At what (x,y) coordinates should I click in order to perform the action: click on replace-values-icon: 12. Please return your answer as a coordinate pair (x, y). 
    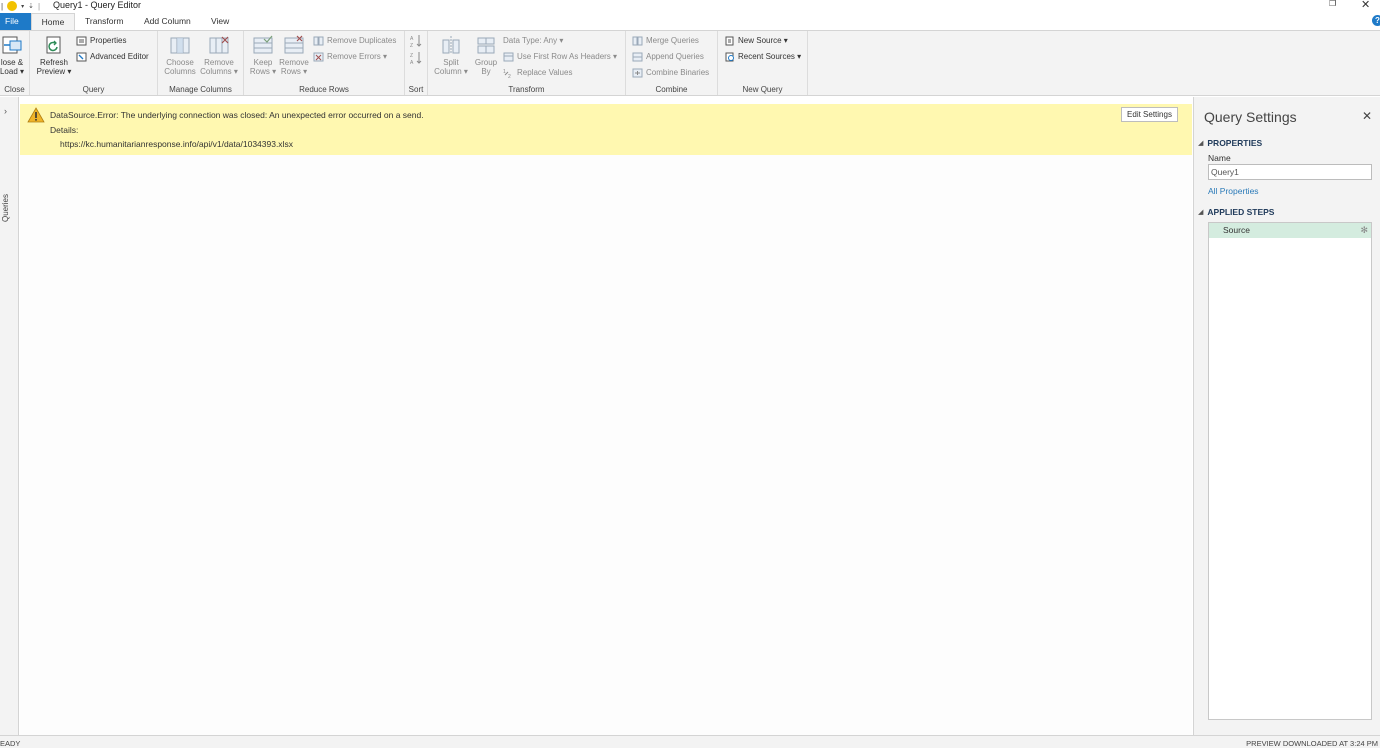
    Looking at the image, I should click on (507, 73).